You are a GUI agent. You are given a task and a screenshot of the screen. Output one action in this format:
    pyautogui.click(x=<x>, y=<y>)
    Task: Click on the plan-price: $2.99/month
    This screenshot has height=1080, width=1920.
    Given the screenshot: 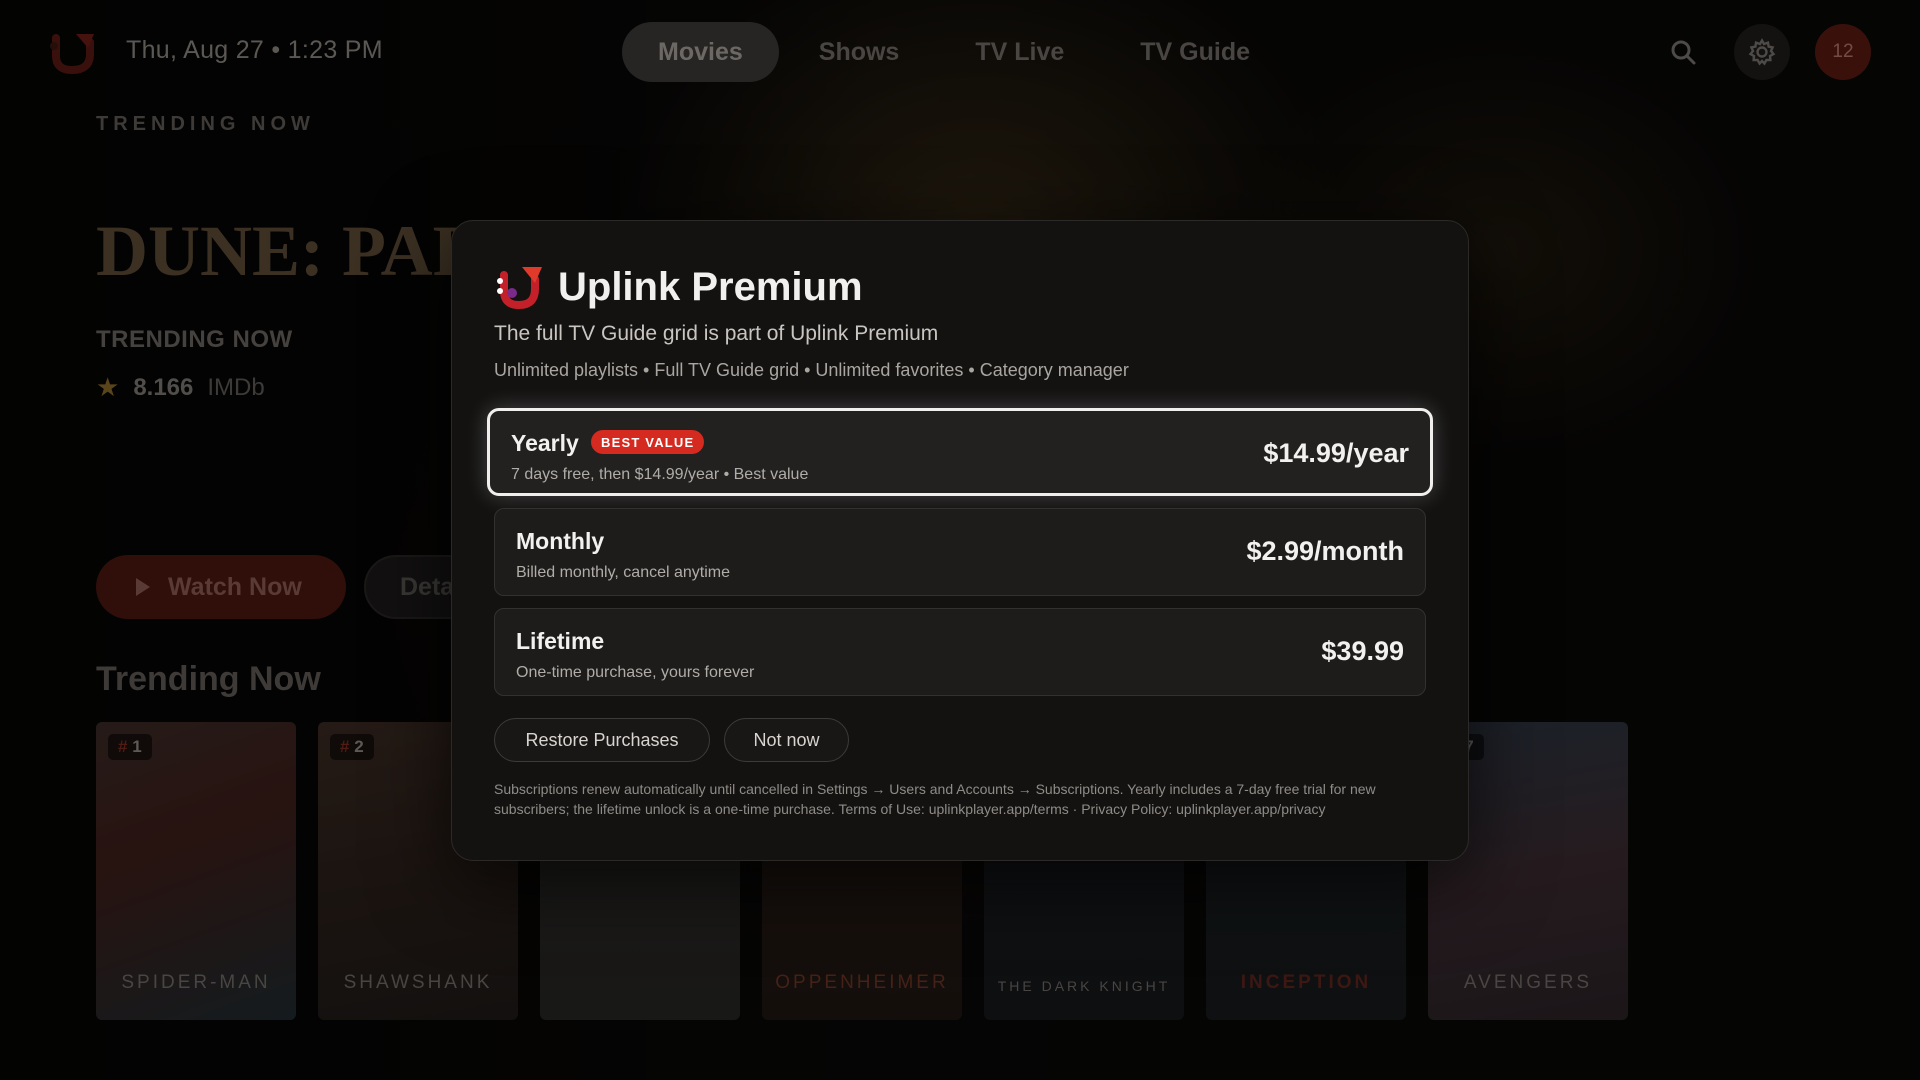 What is the action you would take?
    pyautogui.click(x=1325, y=551)
    